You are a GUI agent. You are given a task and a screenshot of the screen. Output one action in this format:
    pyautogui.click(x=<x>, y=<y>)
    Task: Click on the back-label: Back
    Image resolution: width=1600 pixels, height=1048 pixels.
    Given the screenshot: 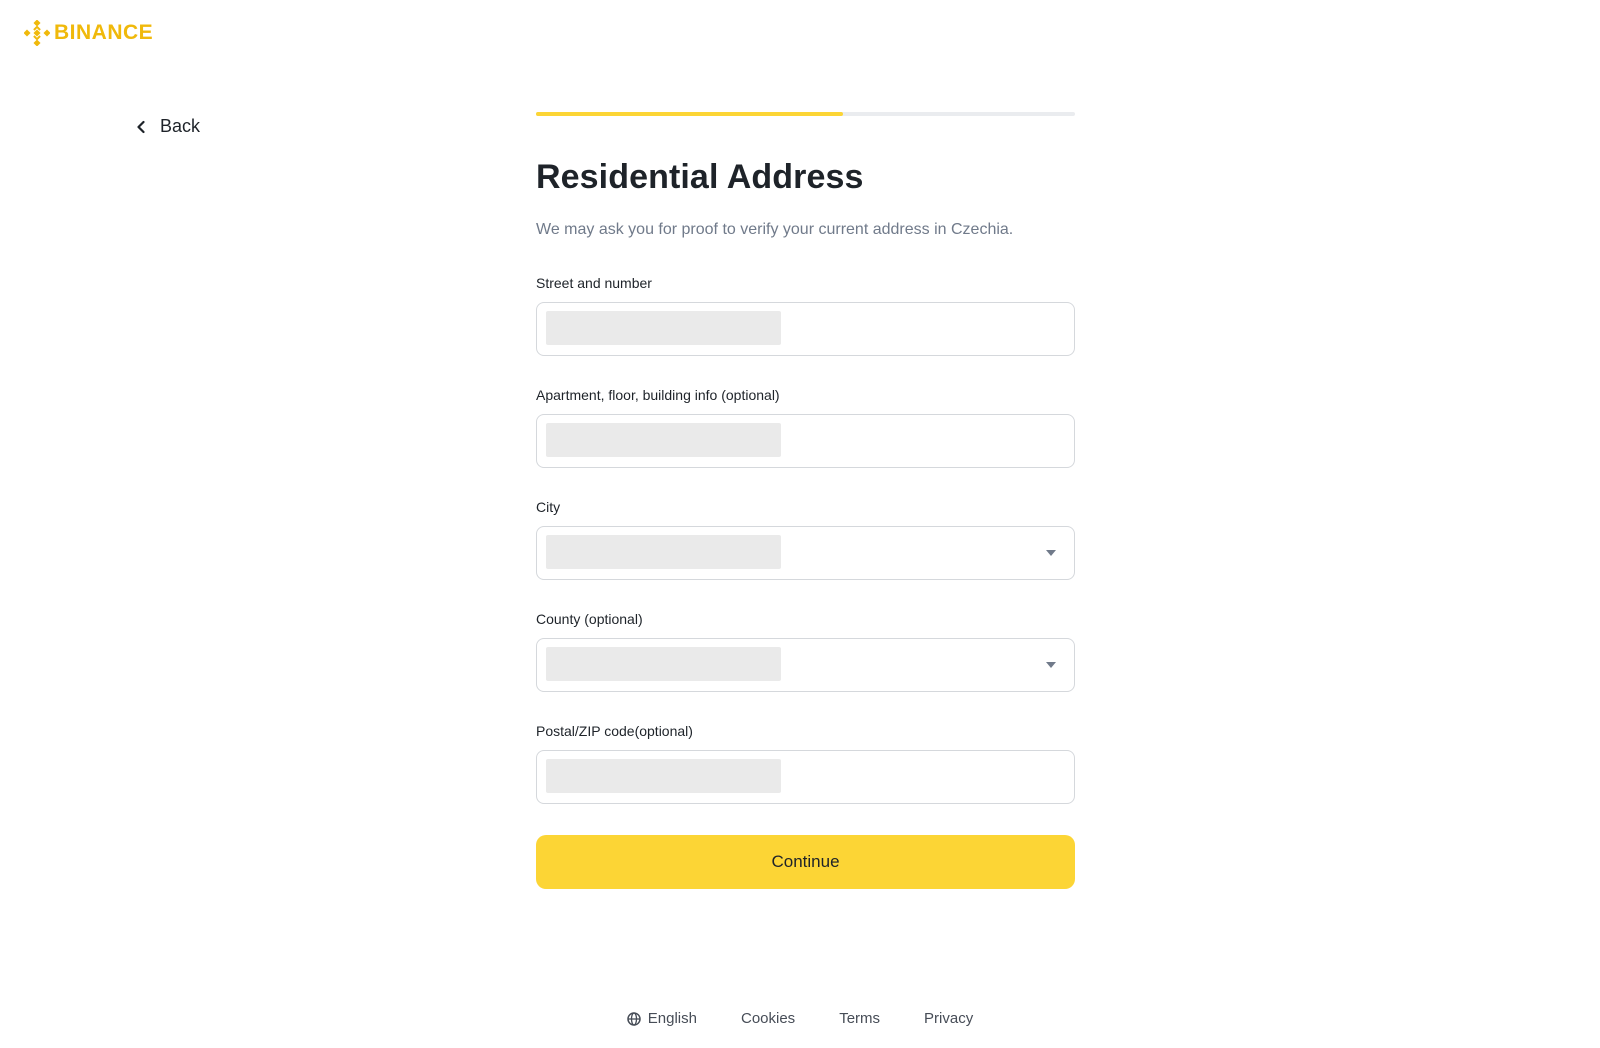 What is the action you would take?
    pyautogui.click(x=180, y=126)
    